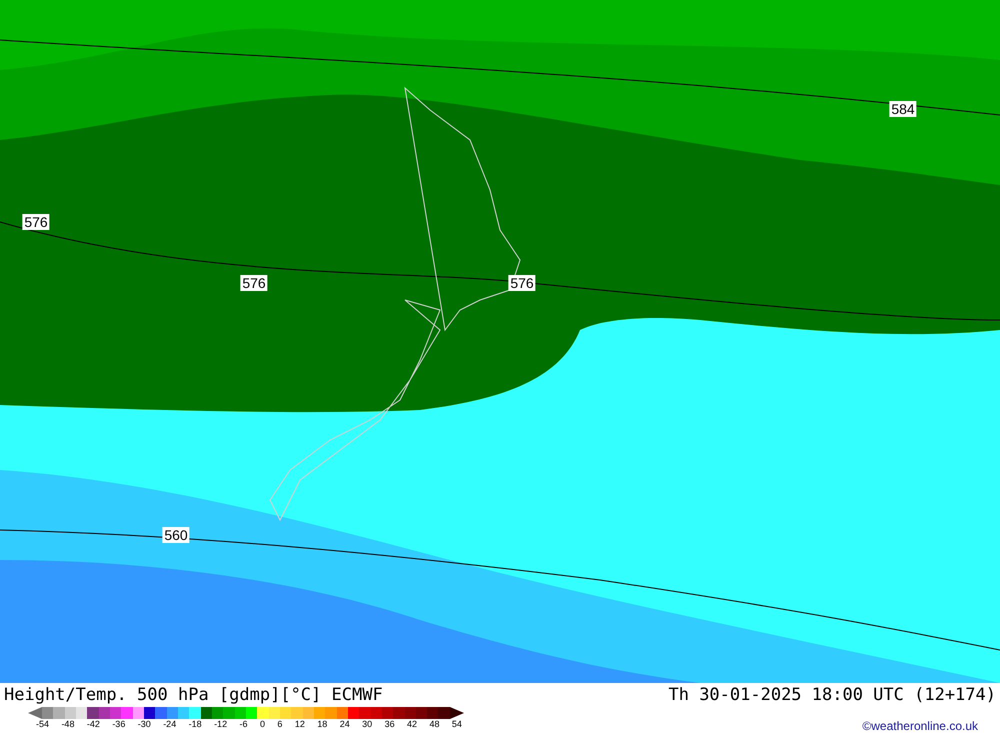 The height and width of the screenshot is (733, 1000). I want to click on chart-title: Height/Temp. 500 hPa [gdmp][°C] ECMWF, so click(193, 695).